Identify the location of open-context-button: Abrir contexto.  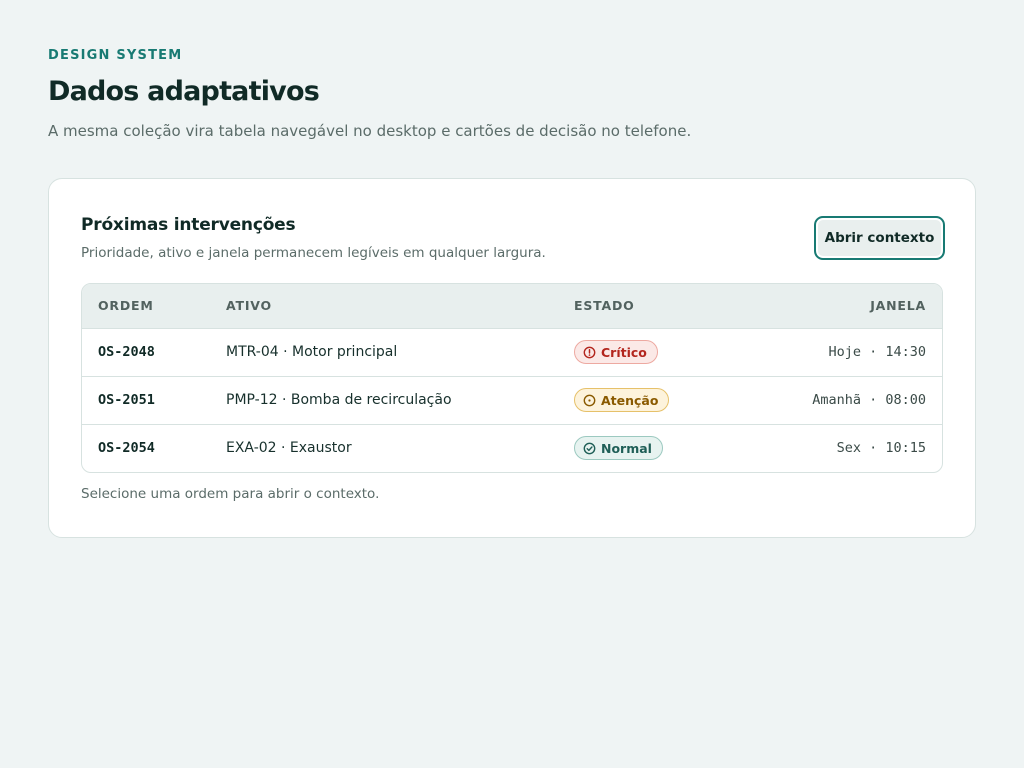
(879, 238).